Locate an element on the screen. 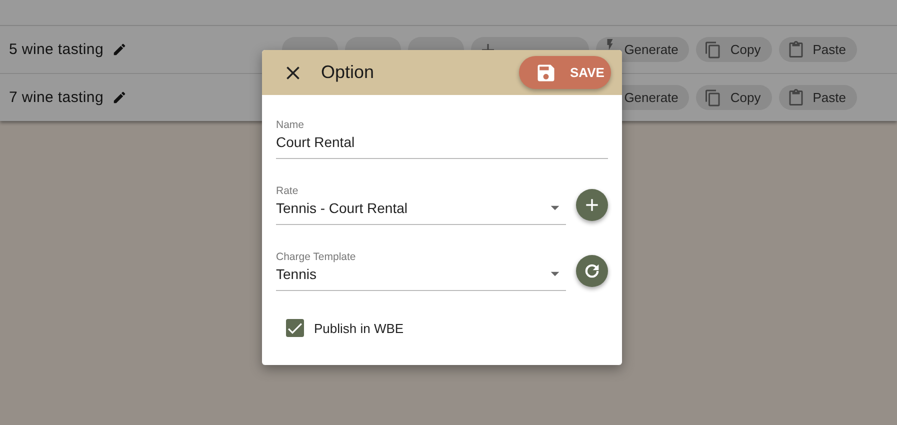 The width and height of the screenshot is (897, 425). dialog-title: Option is located at coordinates (348, 72).